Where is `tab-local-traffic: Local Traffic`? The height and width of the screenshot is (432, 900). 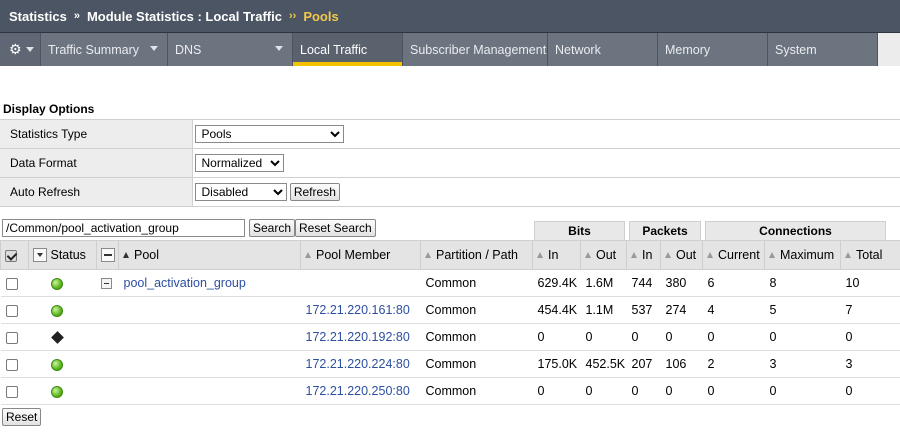 tab-local-traffic: Local Traffic is located at coordinates (348, 49).